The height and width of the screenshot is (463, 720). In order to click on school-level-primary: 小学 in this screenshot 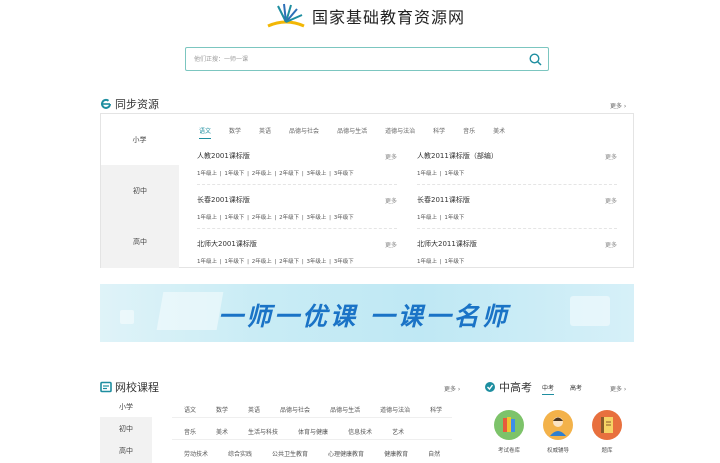, I will do `click(126, 407)`.